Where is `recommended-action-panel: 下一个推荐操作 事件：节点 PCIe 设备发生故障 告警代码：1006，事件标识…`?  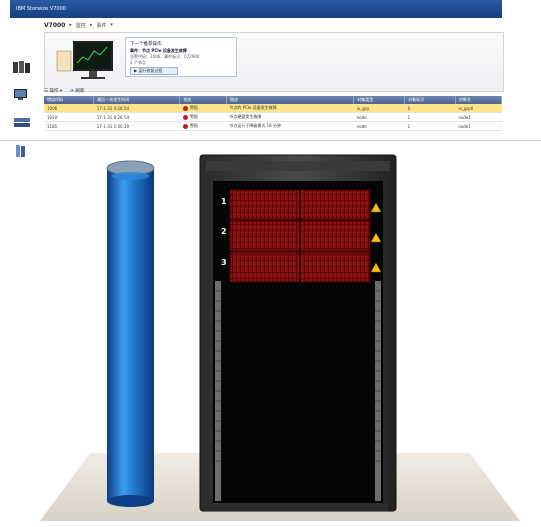
recommended-action-panel: 下一个推荐操作 事件：节点 PCIe 设备发生故障 告警代码：1006，事件标识… is located at coordinates (274, 62).